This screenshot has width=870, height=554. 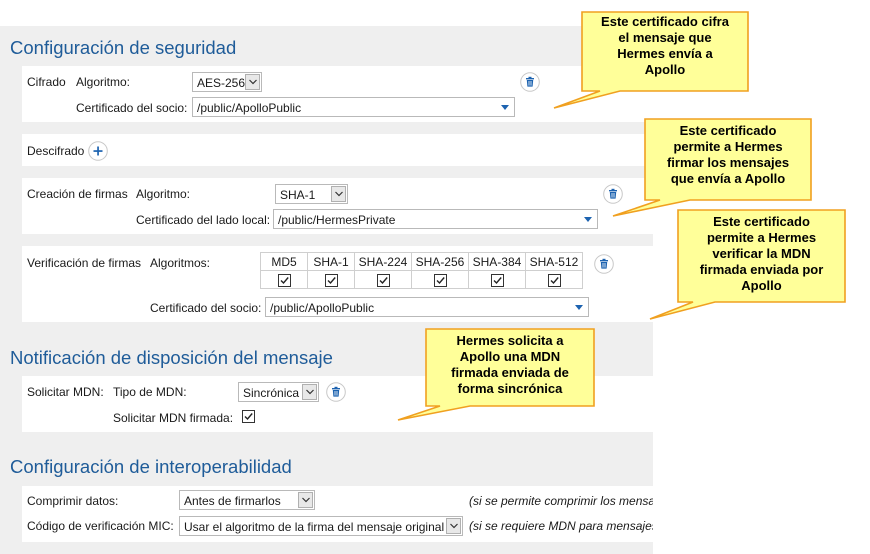 I want to click on hash-name: SHA-1, so click(x=331, y=261).